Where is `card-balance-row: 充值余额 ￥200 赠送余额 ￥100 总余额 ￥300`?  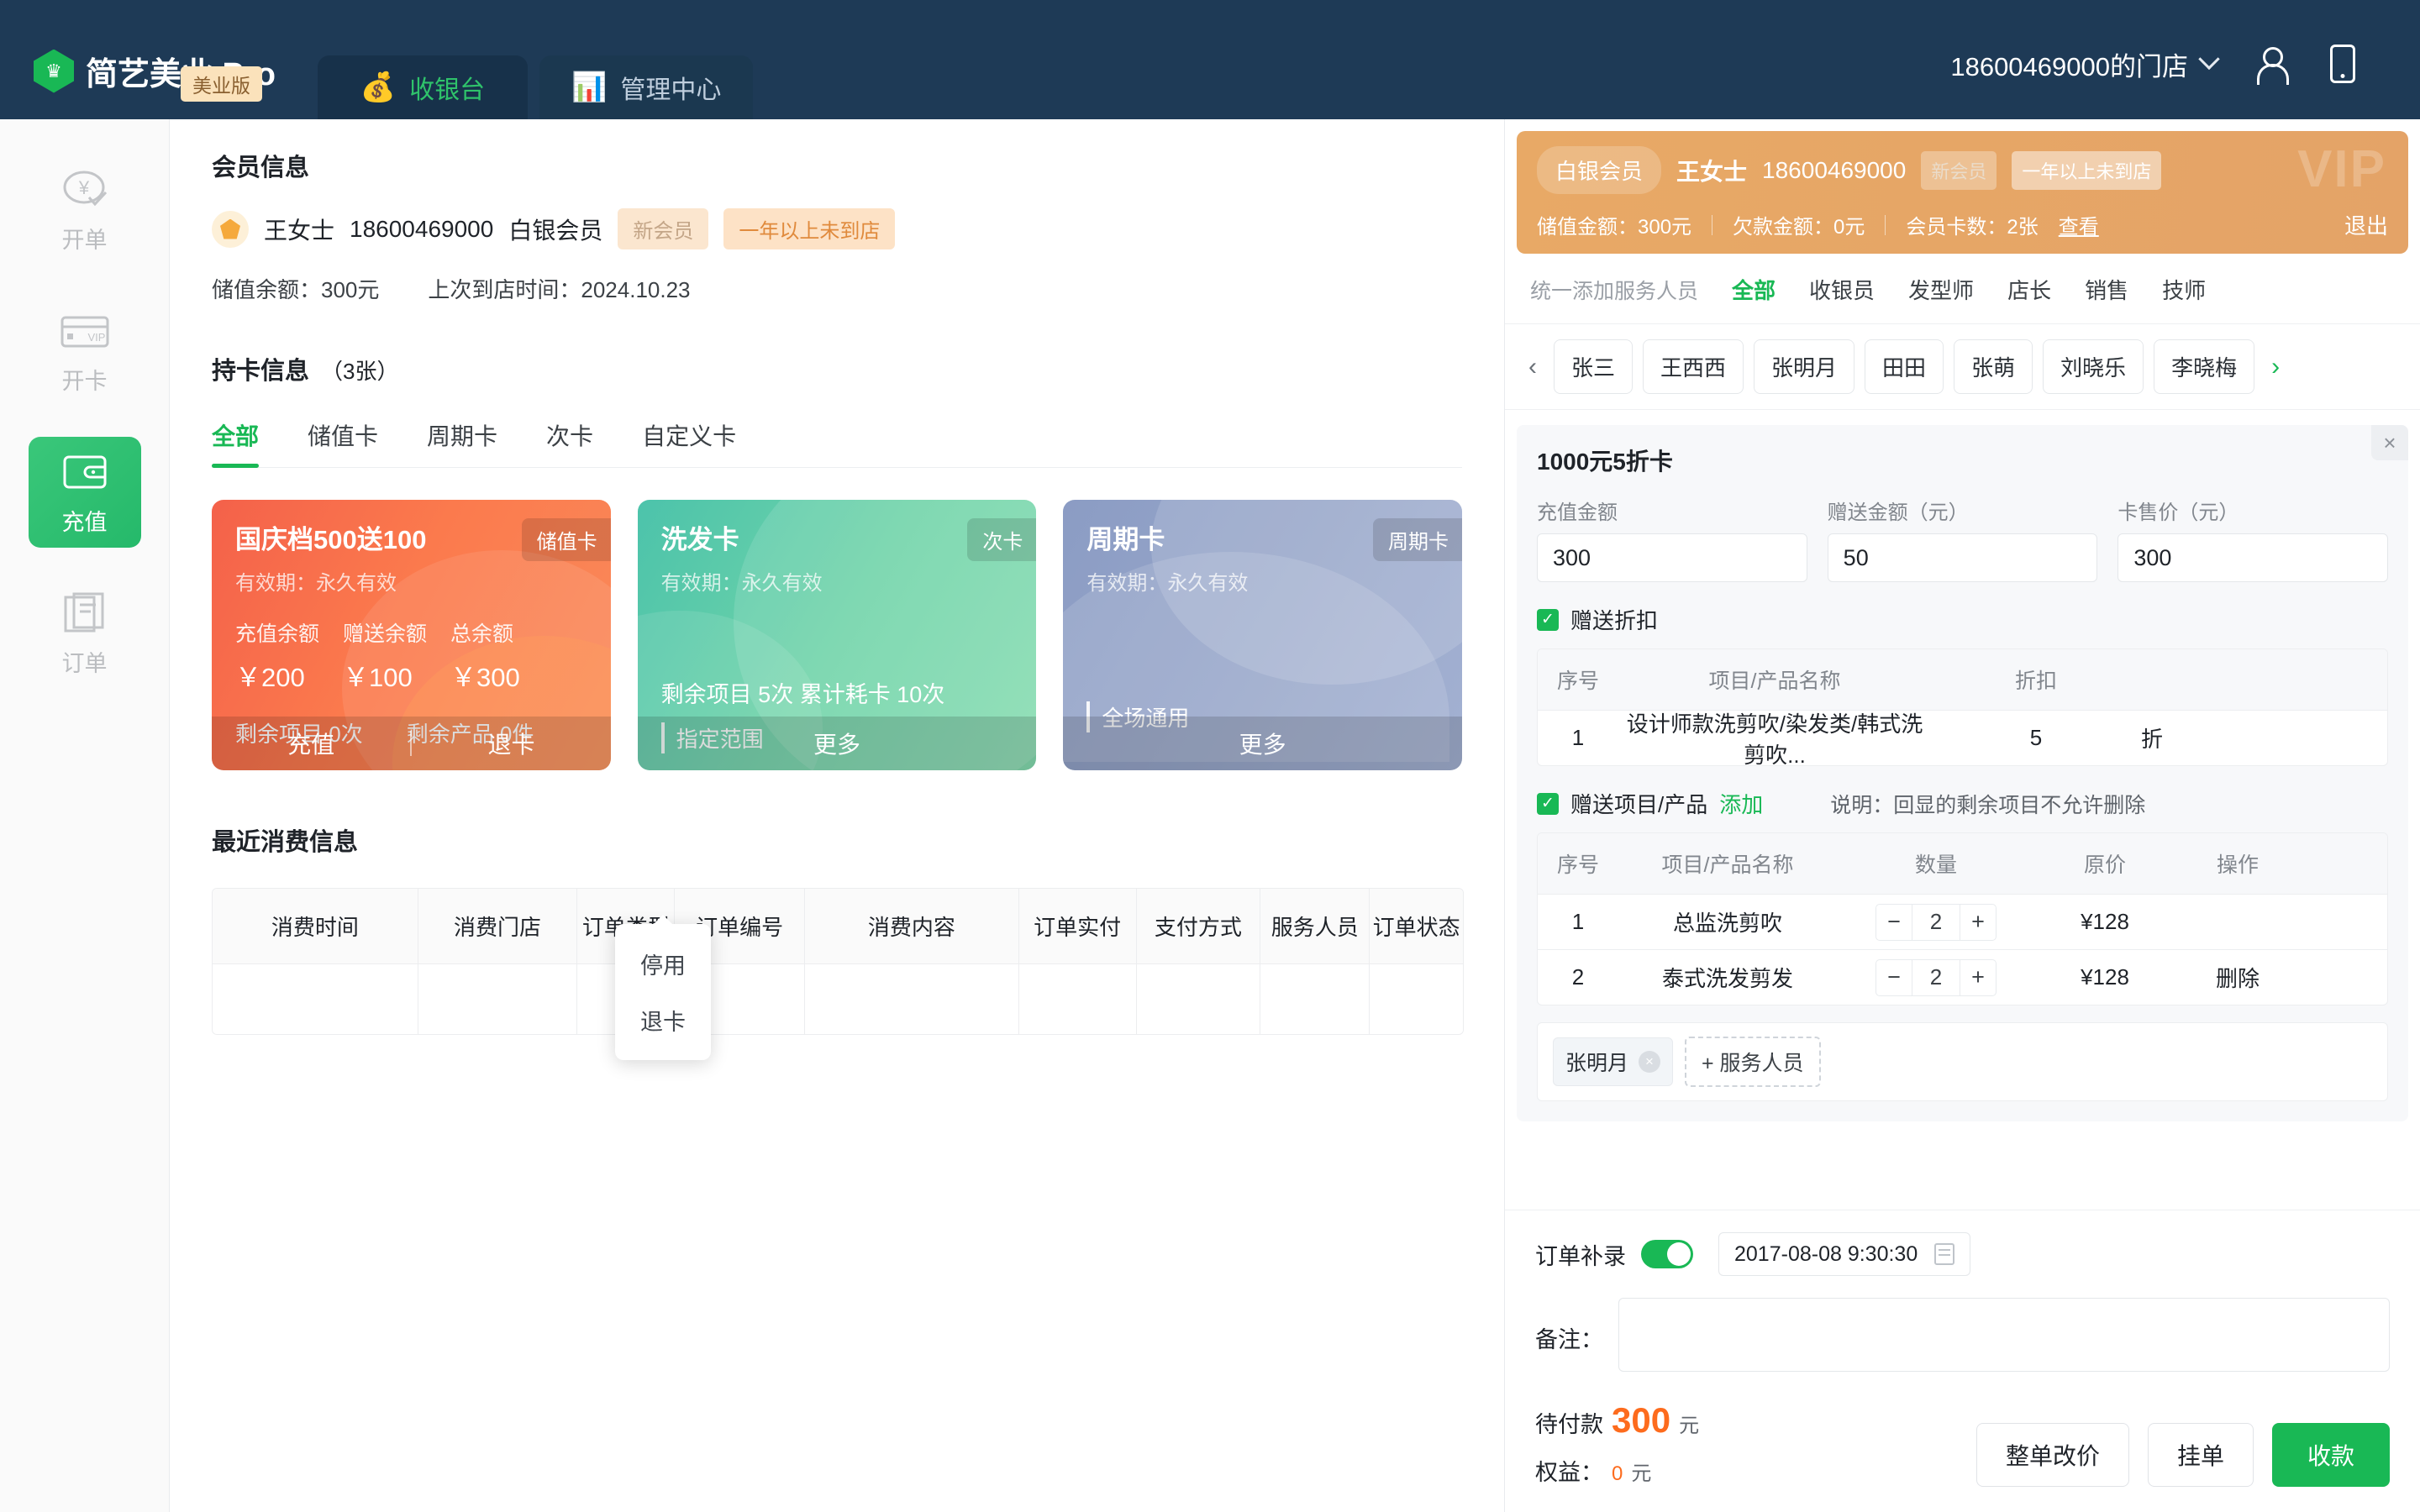
card-balance-row: 充值余额 ￥200 赠送余额 ￥100 总余额 ￥300 is located at coordinates (411, 655).